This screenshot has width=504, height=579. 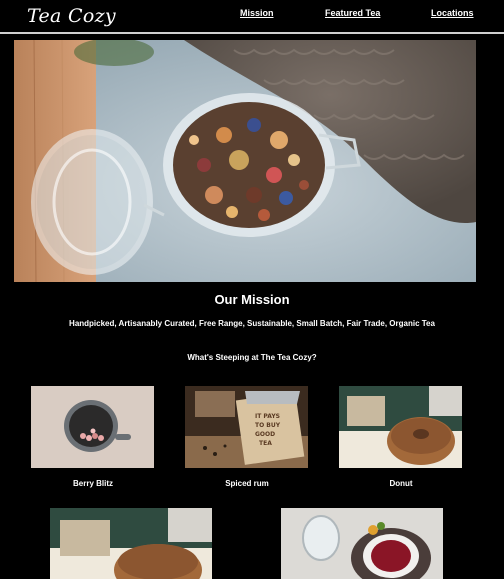 I want to click on nav-link-featured-tea: Featured Tea, so click(x=352, y=13).